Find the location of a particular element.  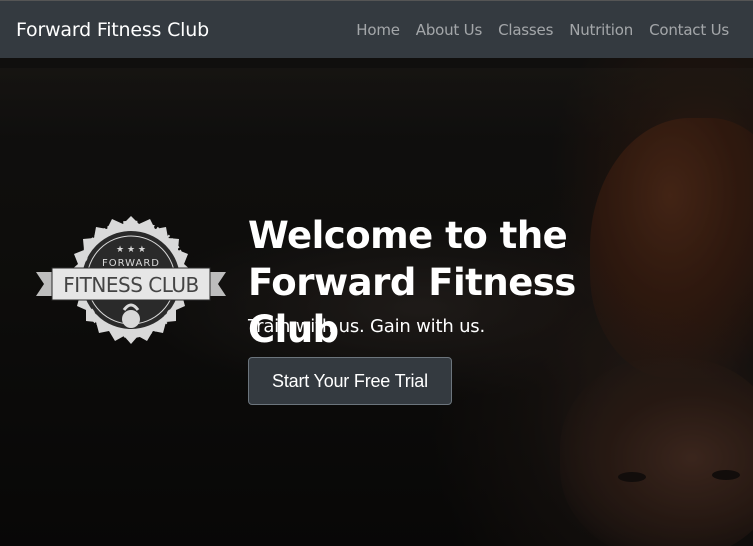

nav-link-home: Home is located at coordinates (378, 30).